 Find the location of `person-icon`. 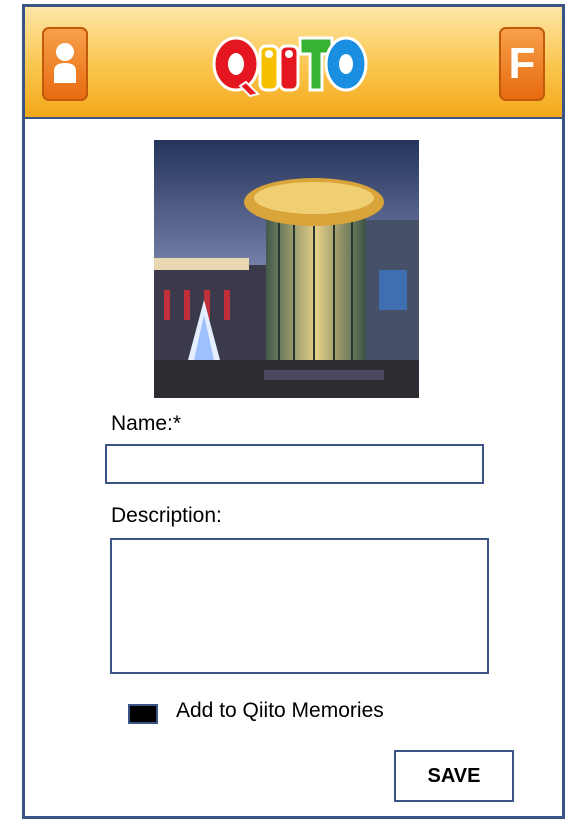

person-icon is located at coordinates (65, 64).